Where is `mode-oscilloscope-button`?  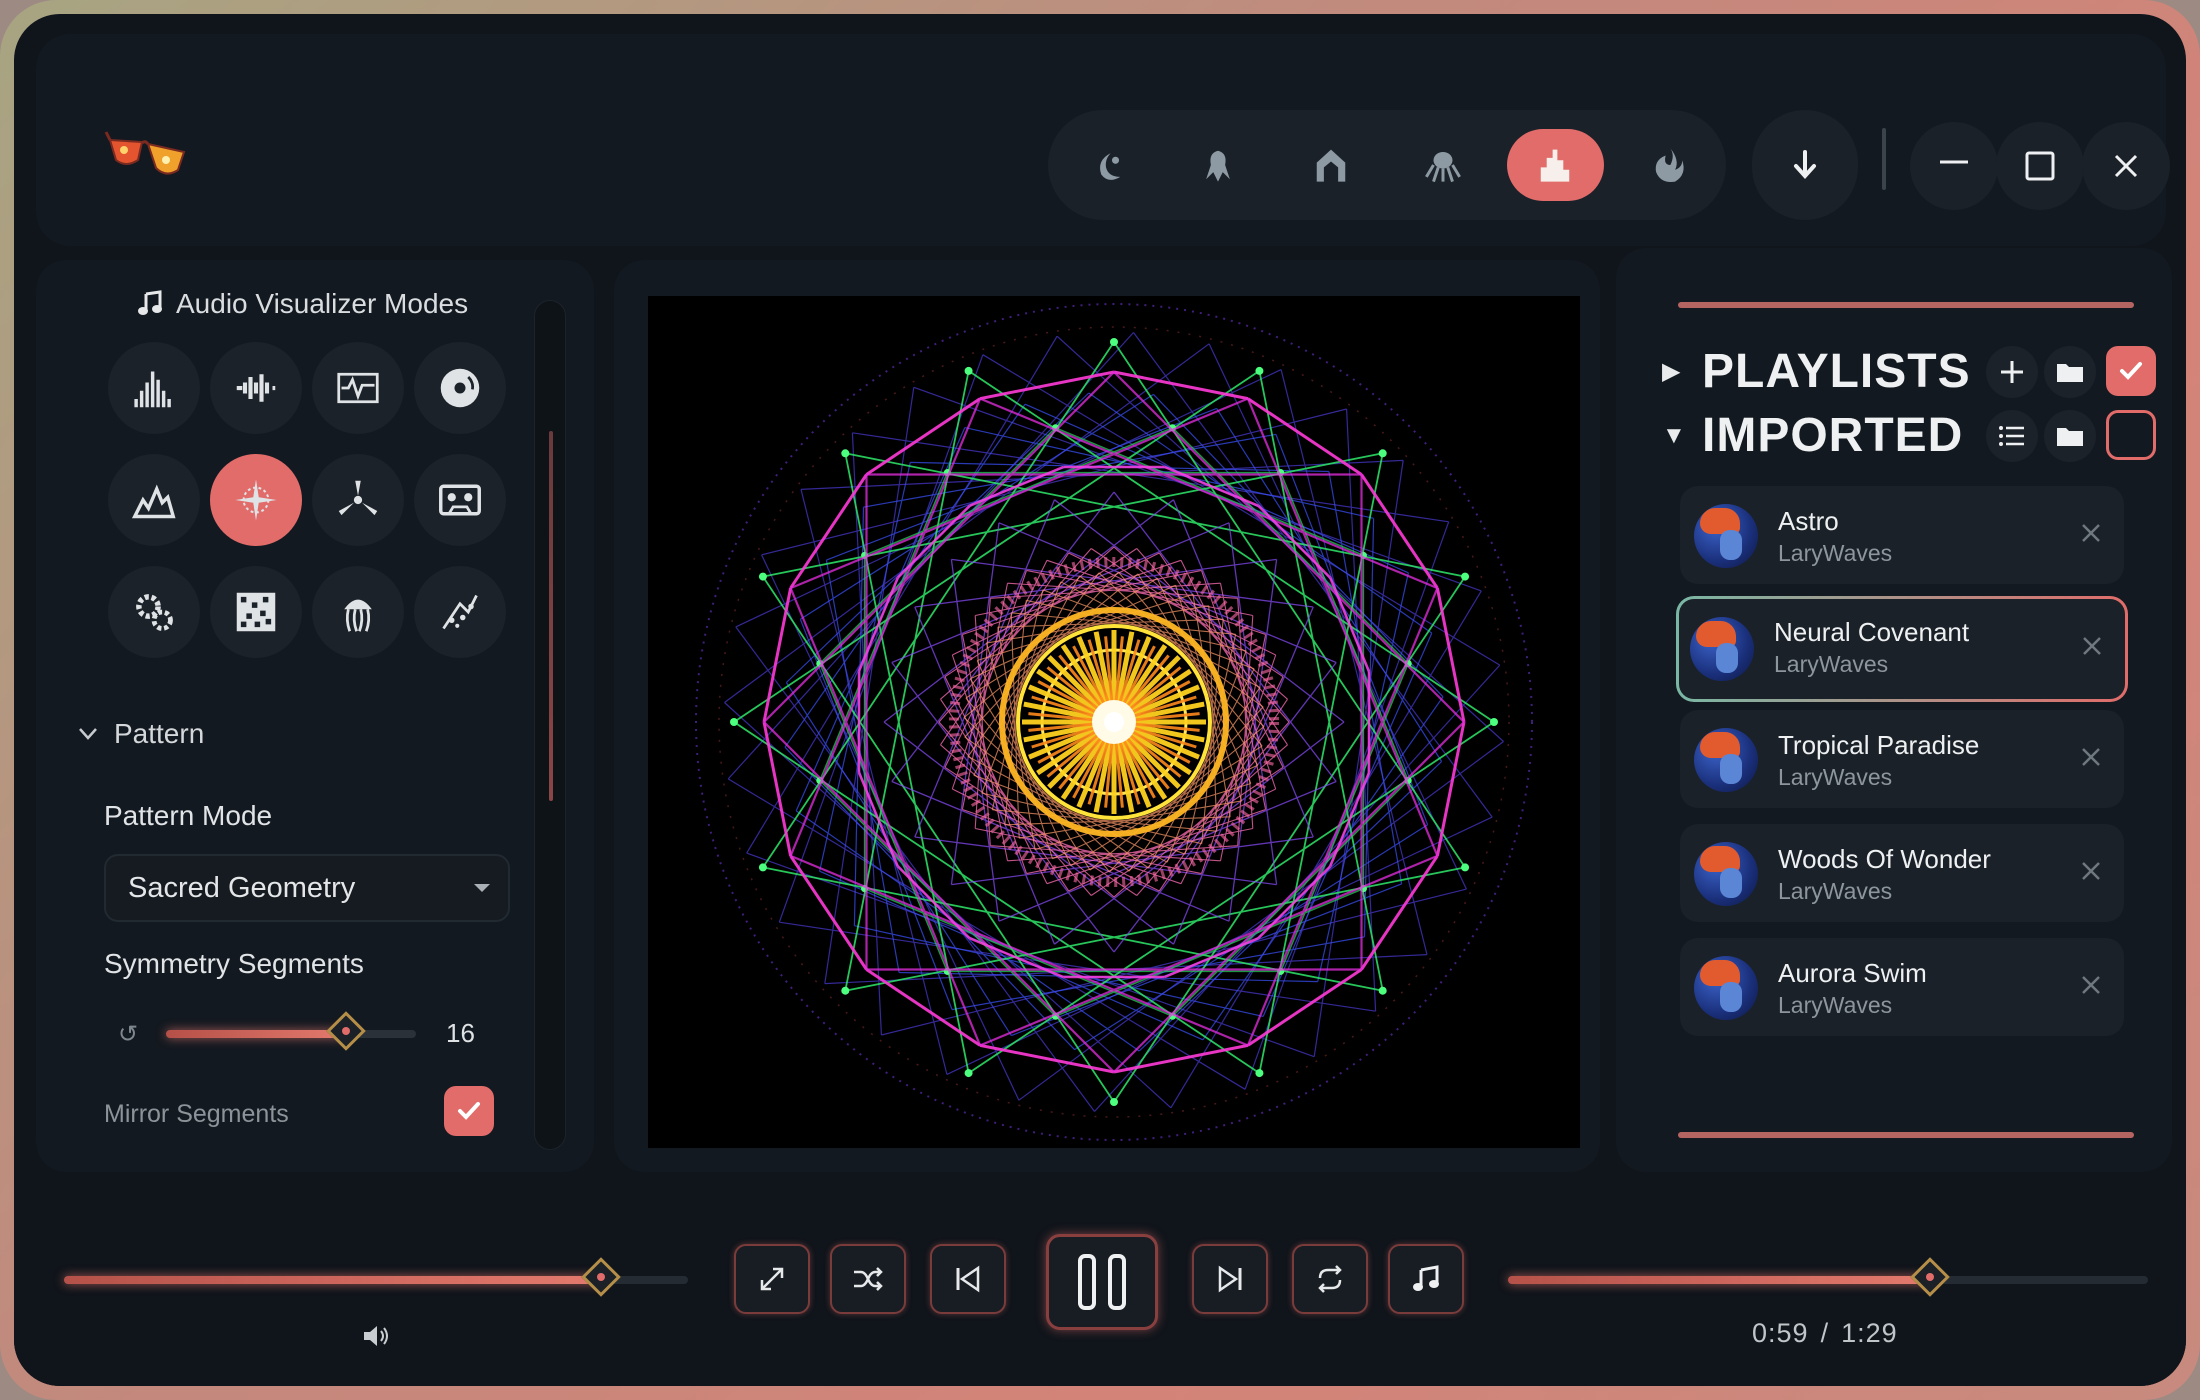
mode-oscilloscope-button is located at coordinates (358, 388).